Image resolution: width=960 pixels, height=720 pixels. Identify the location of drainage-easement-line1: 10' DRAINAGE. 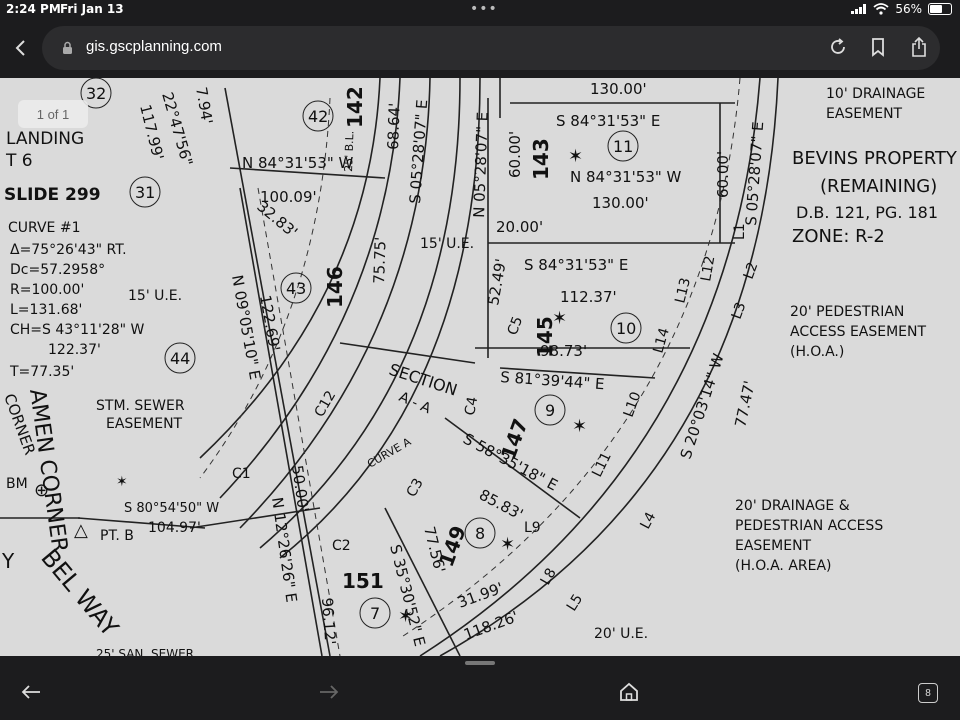
(875, 94).